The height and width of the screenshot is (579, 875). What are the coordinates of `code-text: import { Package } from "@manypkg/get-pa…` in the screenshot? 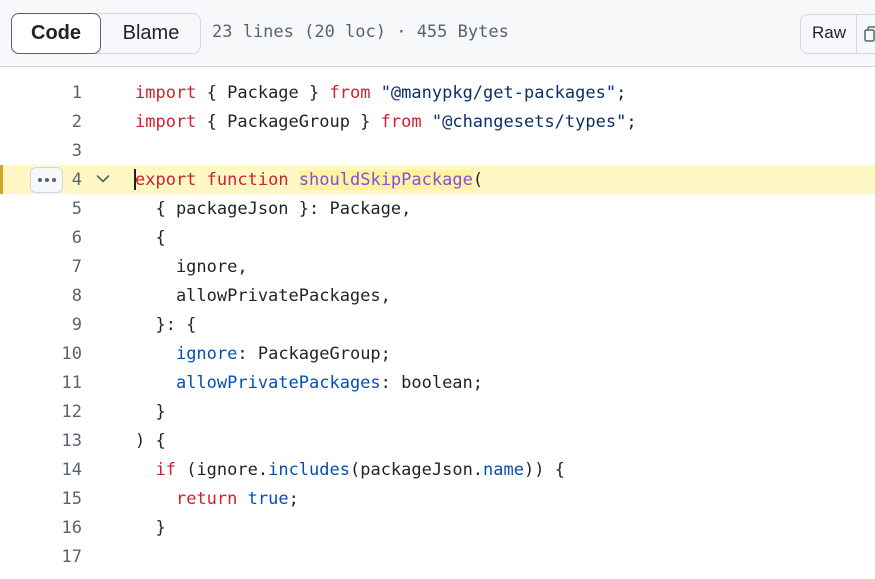 It's located at (381, 93).